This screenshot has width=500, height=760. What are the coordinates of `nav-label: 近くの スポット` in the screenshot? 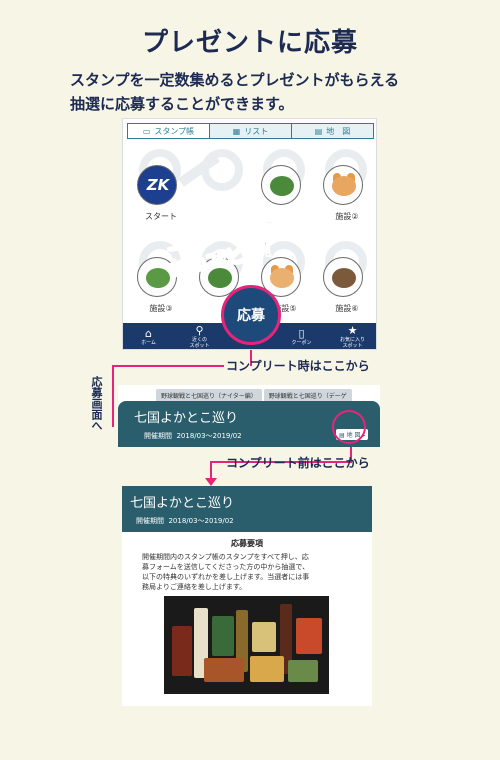 It's located at (199, 343).